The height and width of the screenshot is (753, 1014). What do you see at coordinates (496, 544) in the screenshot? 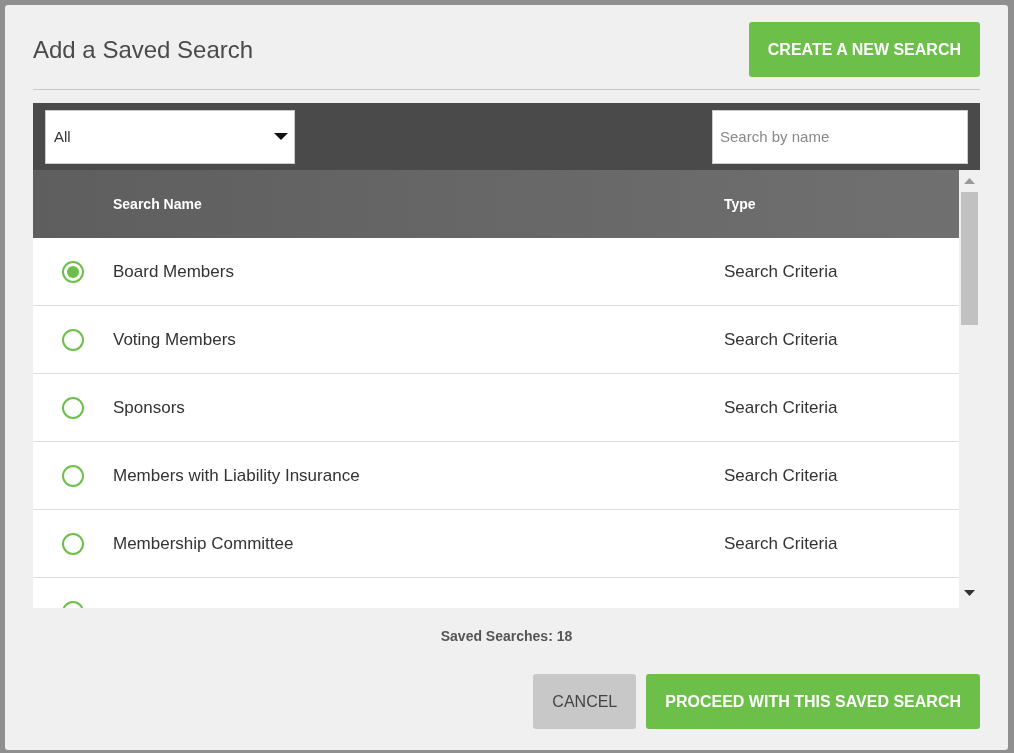
I see `table-row: Membership Committee Search Criteria` at bounding box center [496, 544].